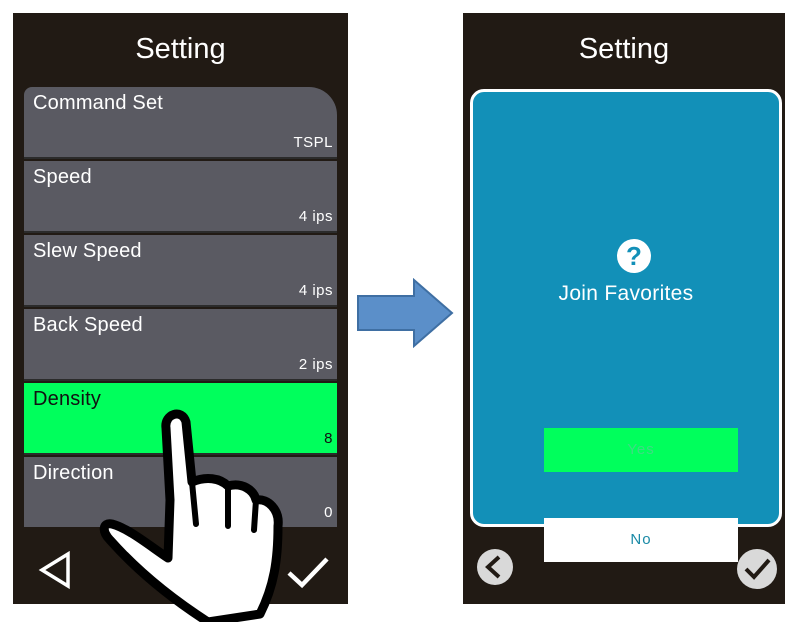  I want to click on circle-check-icon, so click(757, 569).